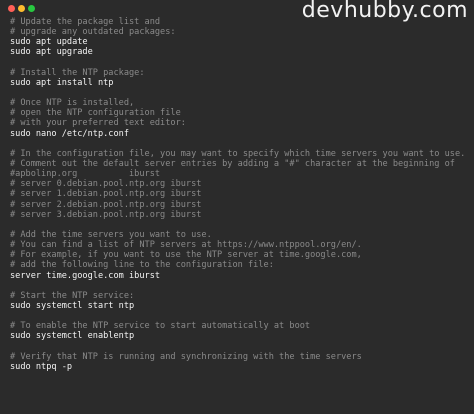 The width and height of the screenshot is (474, 414). What do you see at coordinates (69, 133) in the screenshot?
I see `command-line: sudo nano /etc/ntp.conf` at bounding box center [69, 133].